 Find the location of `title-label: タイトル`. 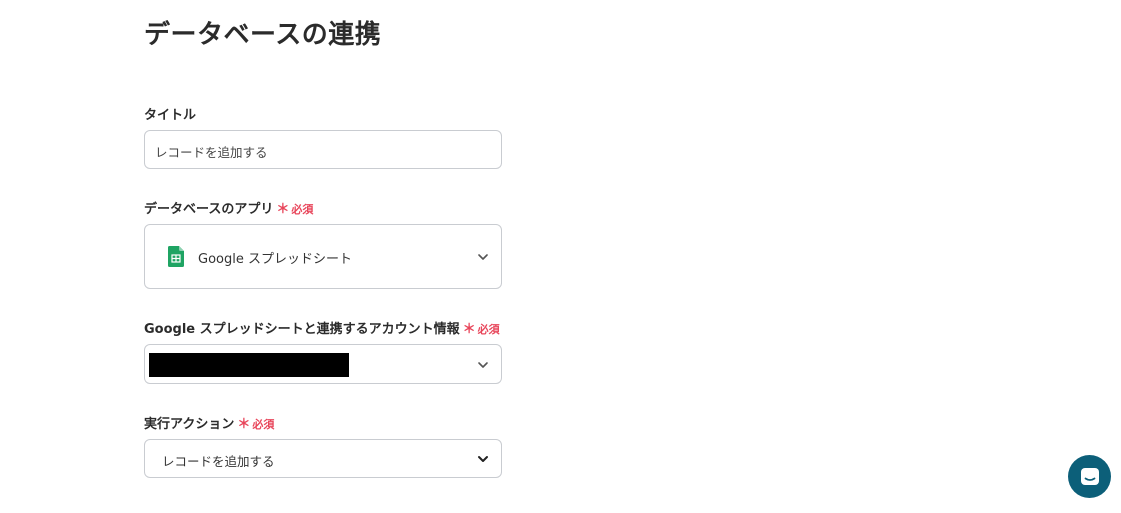

title-label: タイトル is located at coordinates (170, 113).